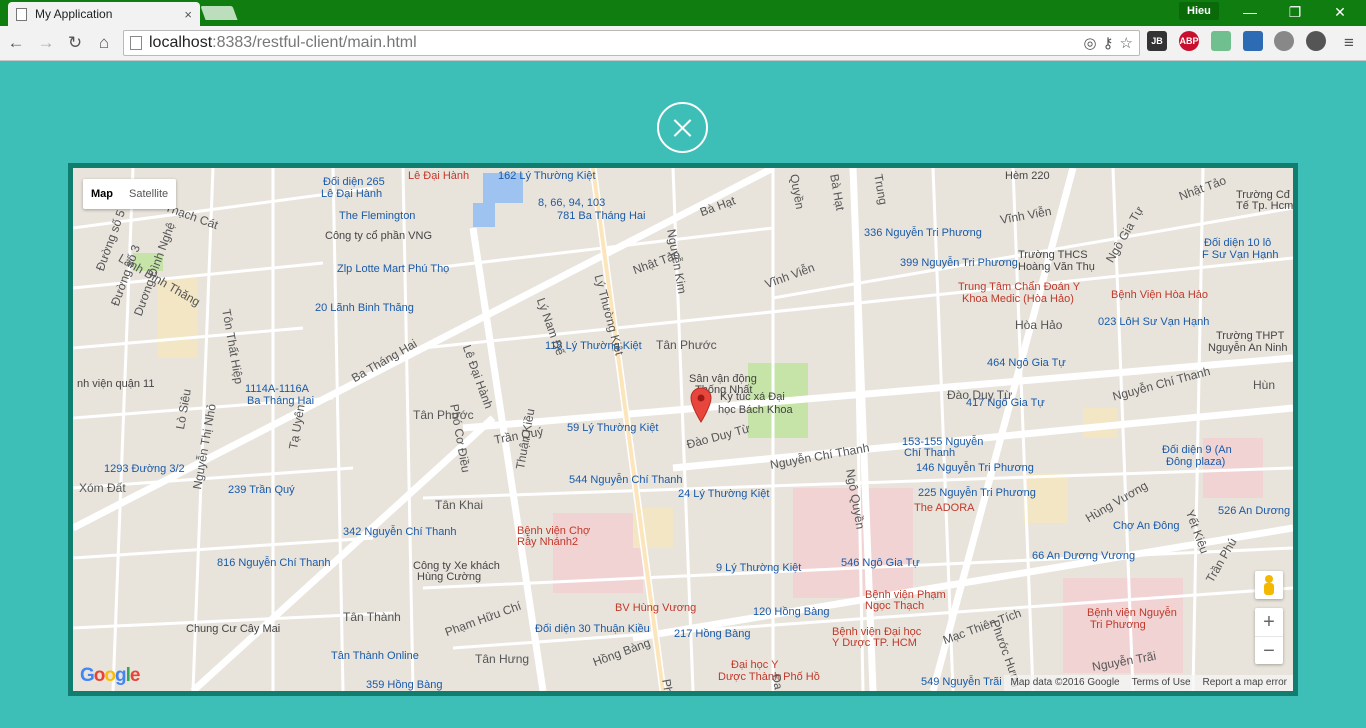 This screenshot has width=1366, height=728. I want to click on page-info-icon, so click(136, 43).